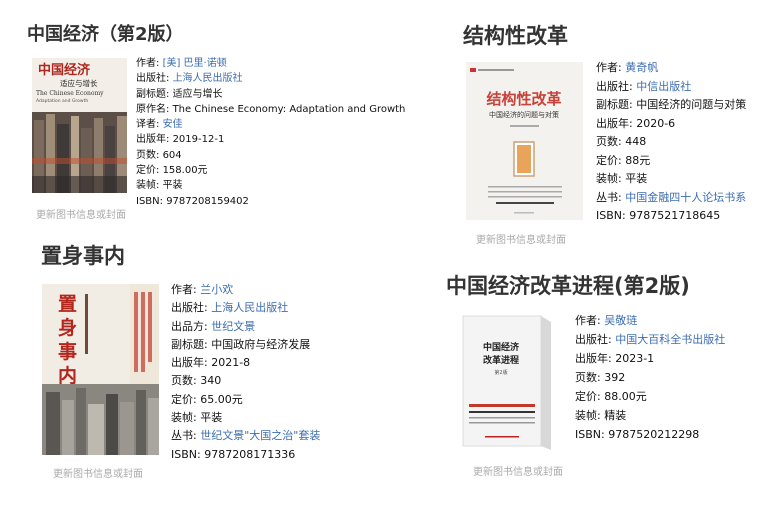 The width and height of the screenshot is (778, 507). What do you see at coordinates (615, 377) in the screenshot?
I see `info-value: 392` at bounding box center [615, 377].